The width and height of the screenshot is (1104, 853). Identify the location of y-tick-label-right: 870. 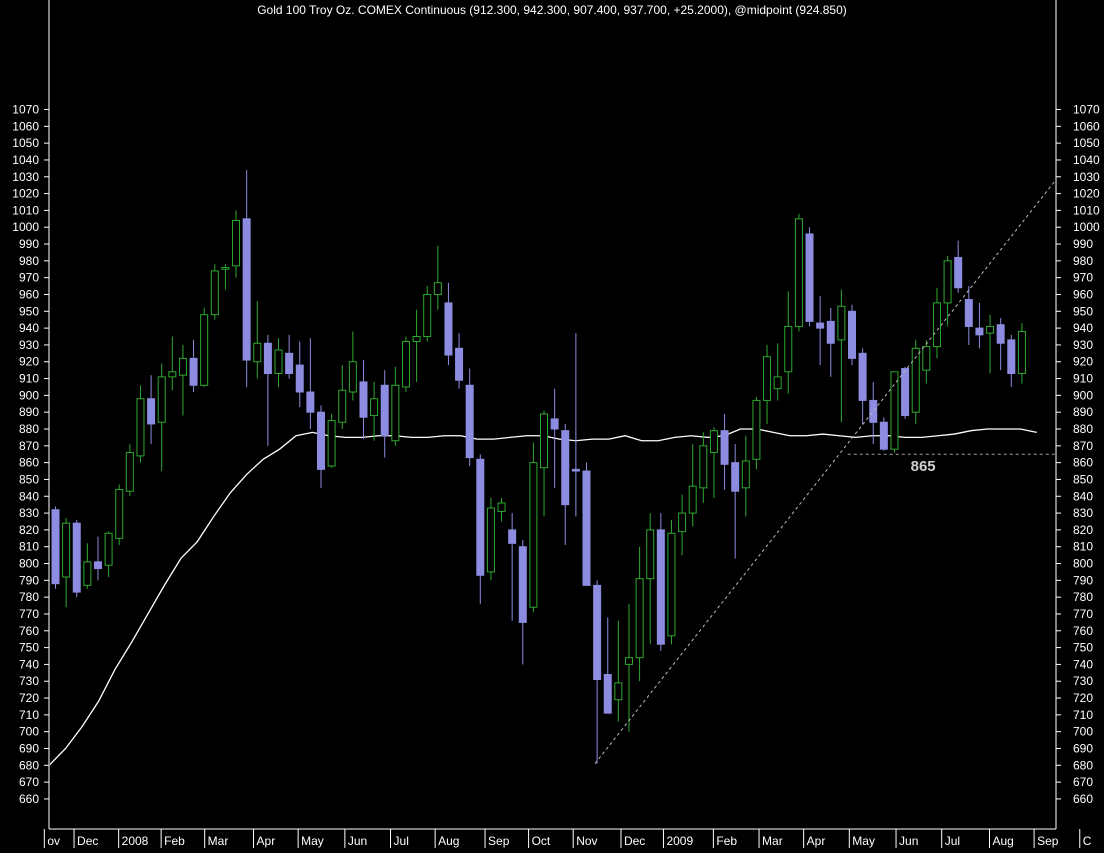
(1083, 446).